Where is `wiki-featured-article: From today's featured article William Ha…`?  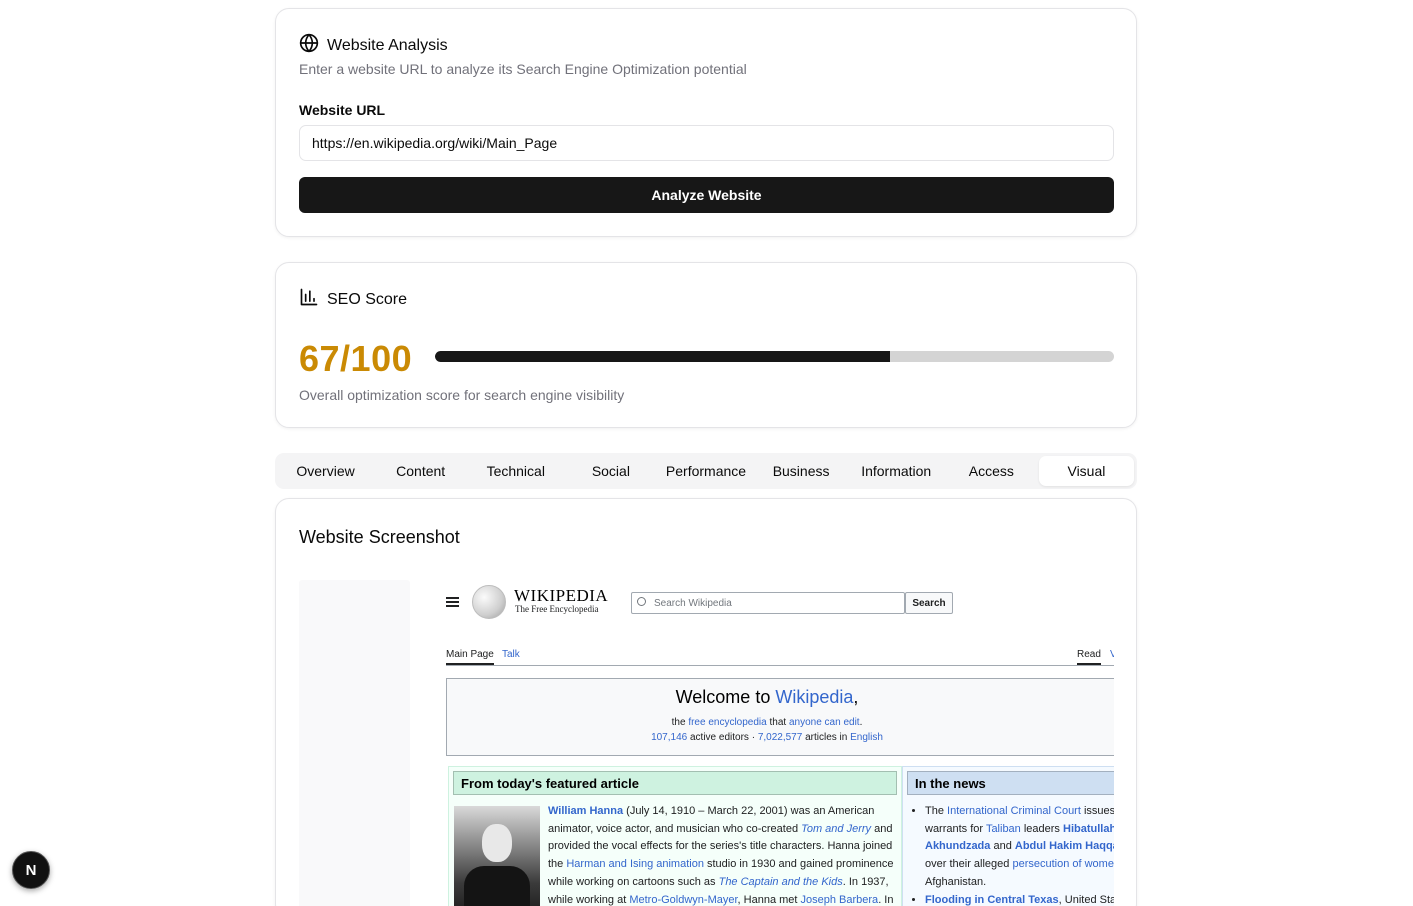 wiki-featured-article: From today's featured article William Ha… is located at coordinates (675, 836).